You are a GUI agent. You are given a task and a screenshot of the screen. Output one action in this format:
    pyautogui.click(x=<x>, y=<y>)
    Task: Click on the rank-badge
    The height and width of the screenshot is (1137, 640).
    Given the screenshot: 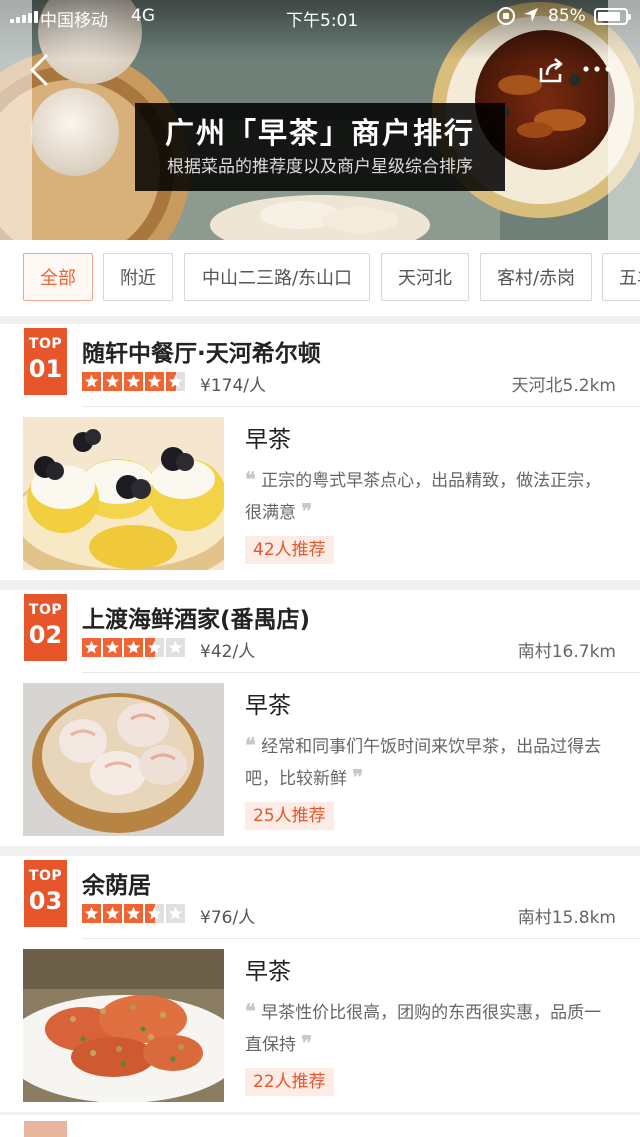 What is the action you would take?
    pyautogui.click(x=45, y=1129)
    